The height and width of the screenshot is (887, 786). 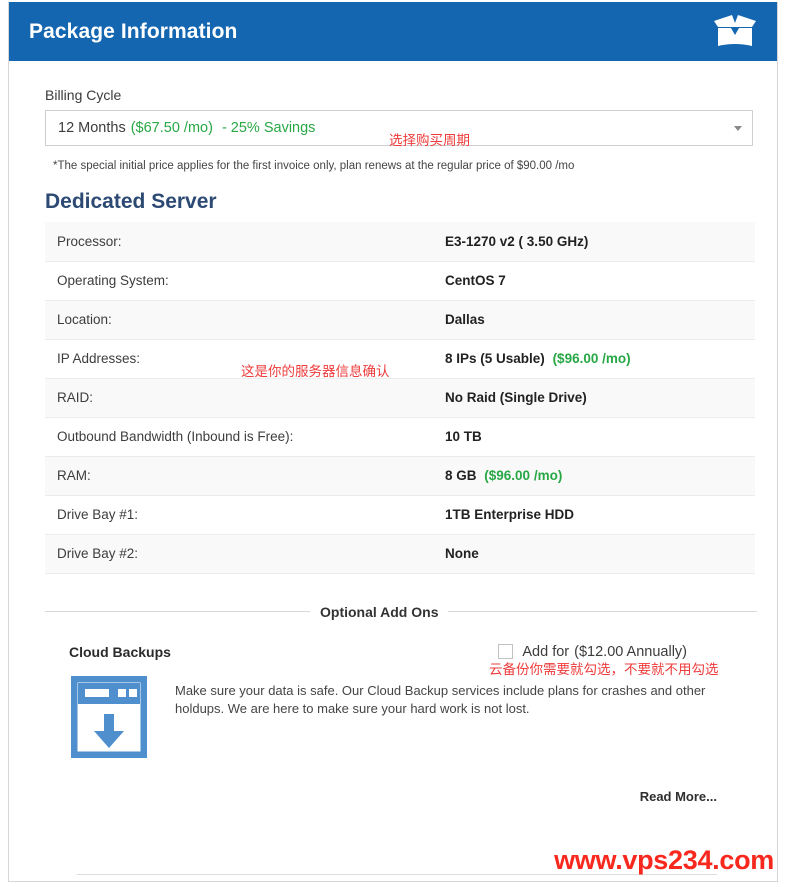 I want to click on table-row: Operating System: CentOS 7, so click(x=400, y=280).